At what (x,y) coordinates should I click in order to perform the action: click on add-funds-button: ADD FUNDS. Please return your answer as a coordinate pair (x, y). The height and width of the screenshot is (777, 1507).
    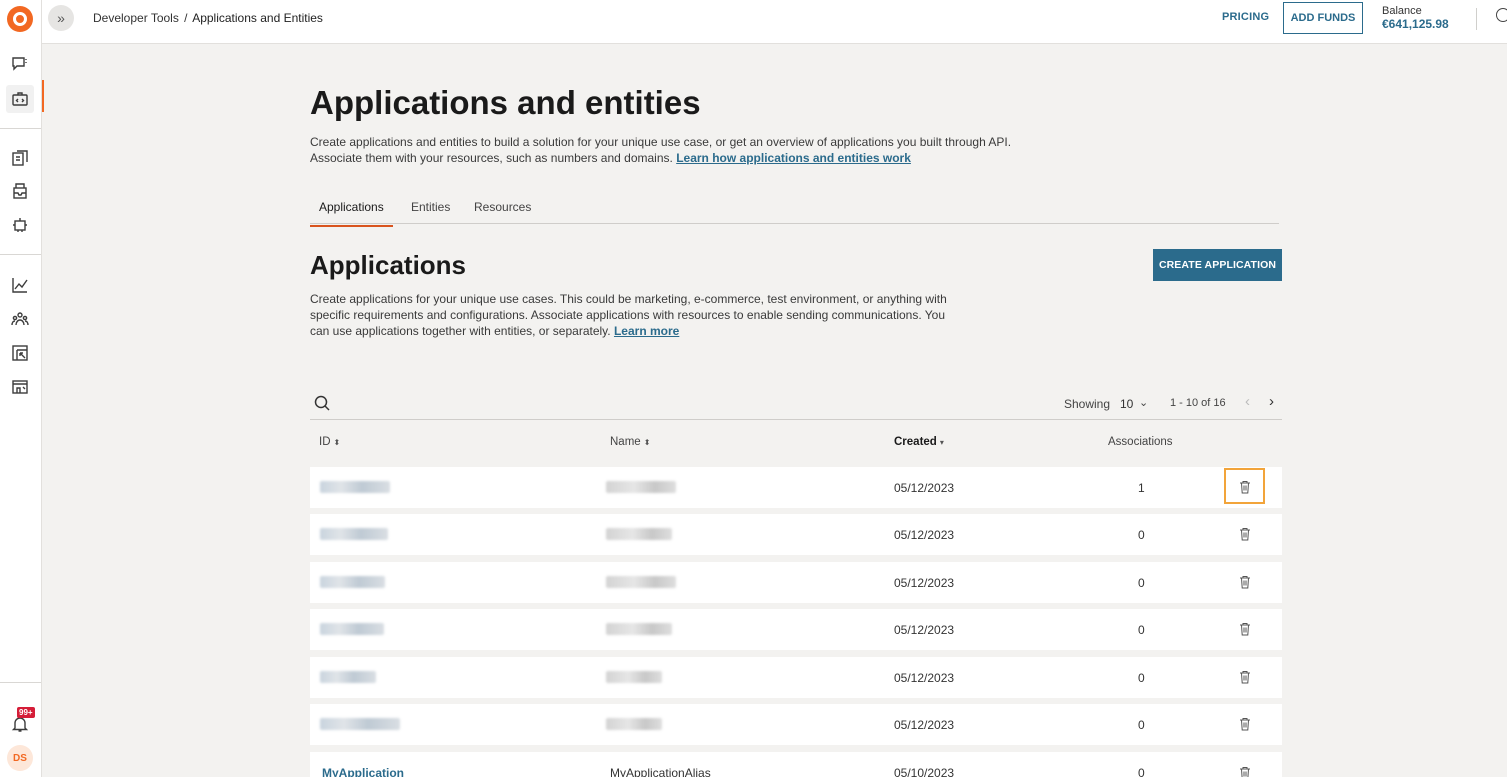
    Looking at the image, I should click on (1323, 18).